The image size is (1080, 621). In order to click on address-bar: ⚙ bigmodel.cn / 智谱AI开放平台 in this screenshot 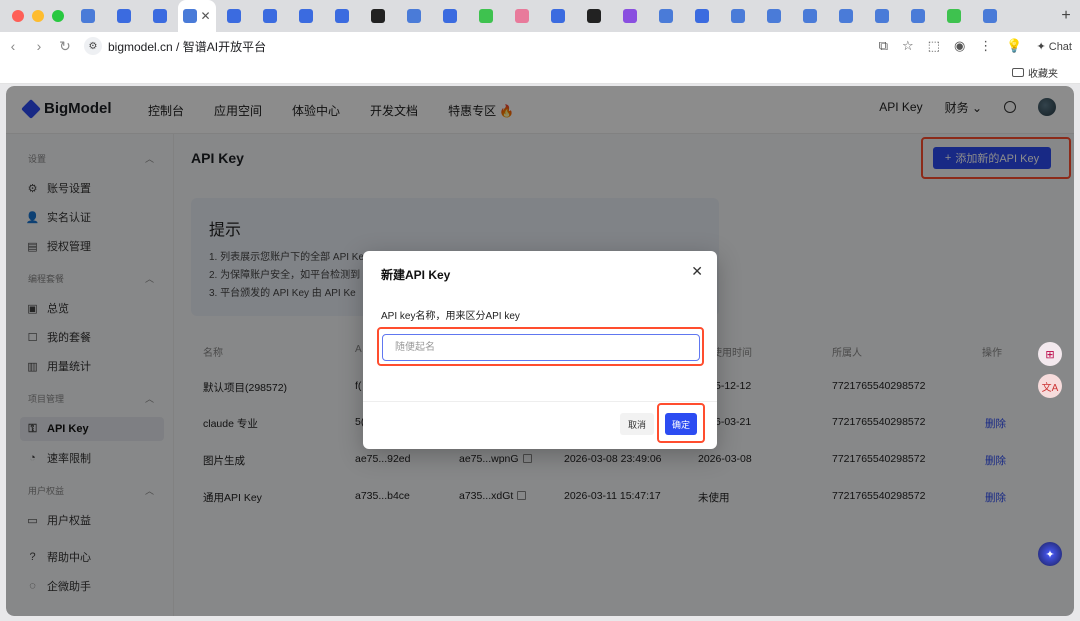, I will do `click(175, 46)`.